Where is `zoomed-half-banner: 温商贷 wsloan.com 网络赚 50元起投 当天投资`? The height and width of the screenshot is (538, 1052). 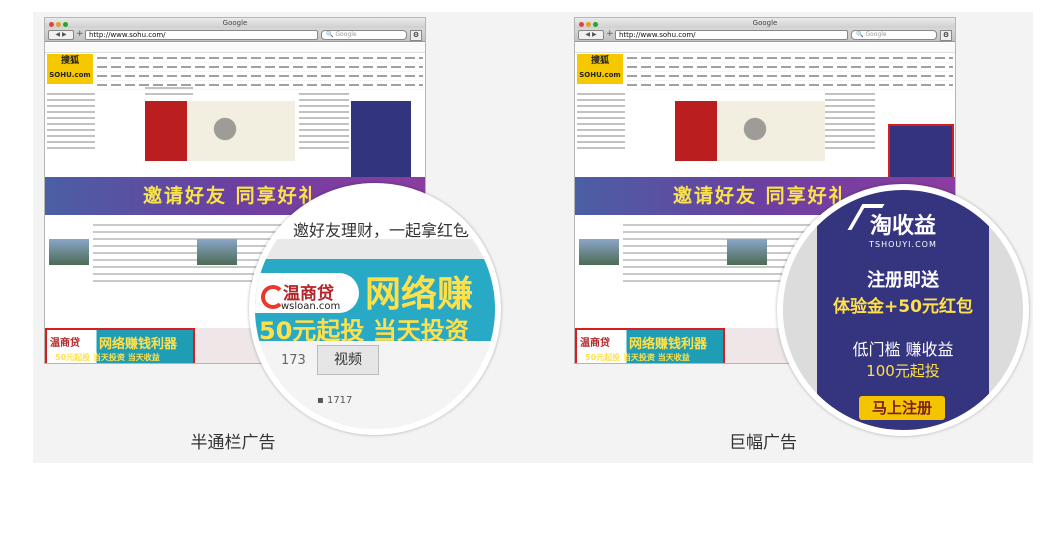 zoomed-half-banner: 温商贷 wsloan.com 网络赚 50元起投 当天投资 is located at coordinates (375, 302).